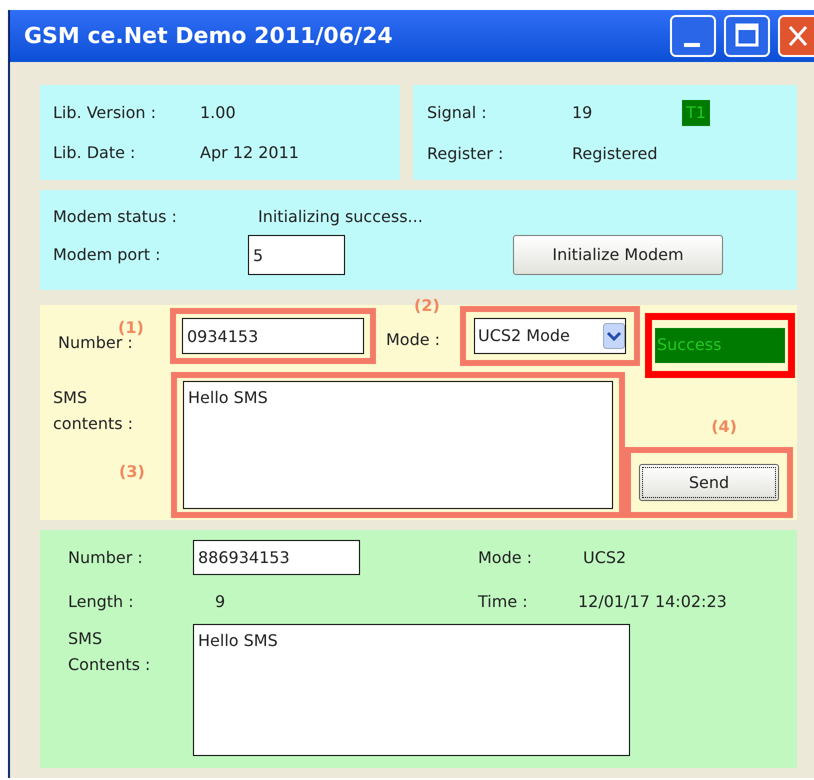 The height and width of the screenshot is (780, 814). What do you see at coordinates (618, 255) in the screenshot?
I see `initialize-button: Initialize Modem` at bounding box center [618, 255].